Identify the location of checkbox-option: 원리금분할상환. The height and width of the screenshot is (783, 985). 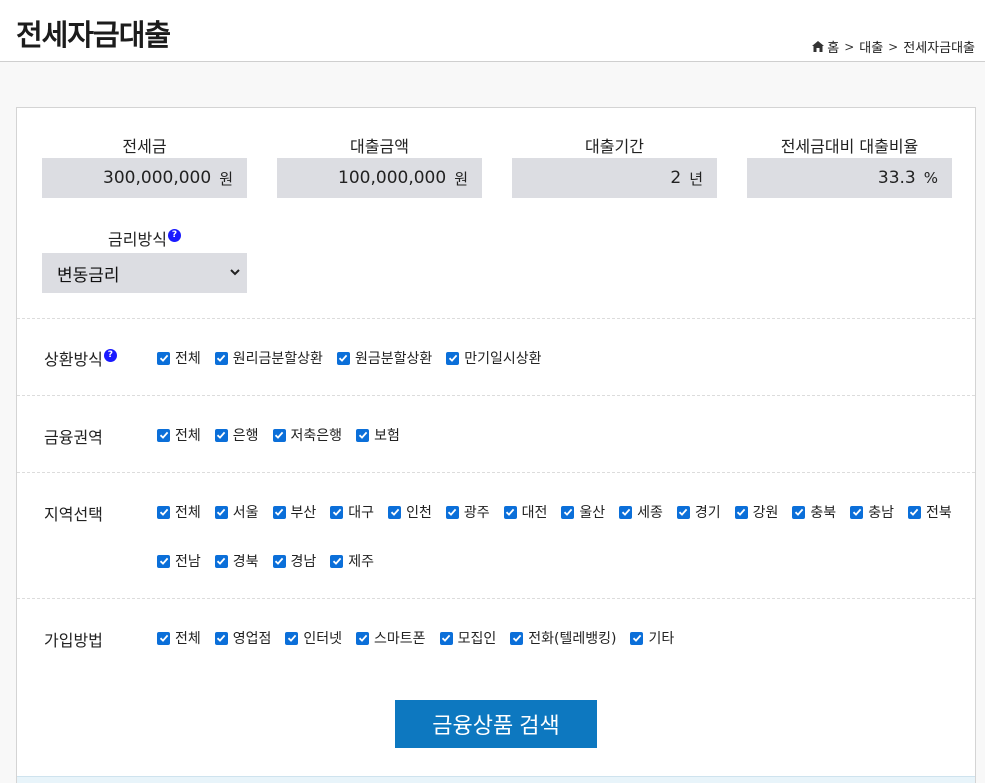
(268, 358).